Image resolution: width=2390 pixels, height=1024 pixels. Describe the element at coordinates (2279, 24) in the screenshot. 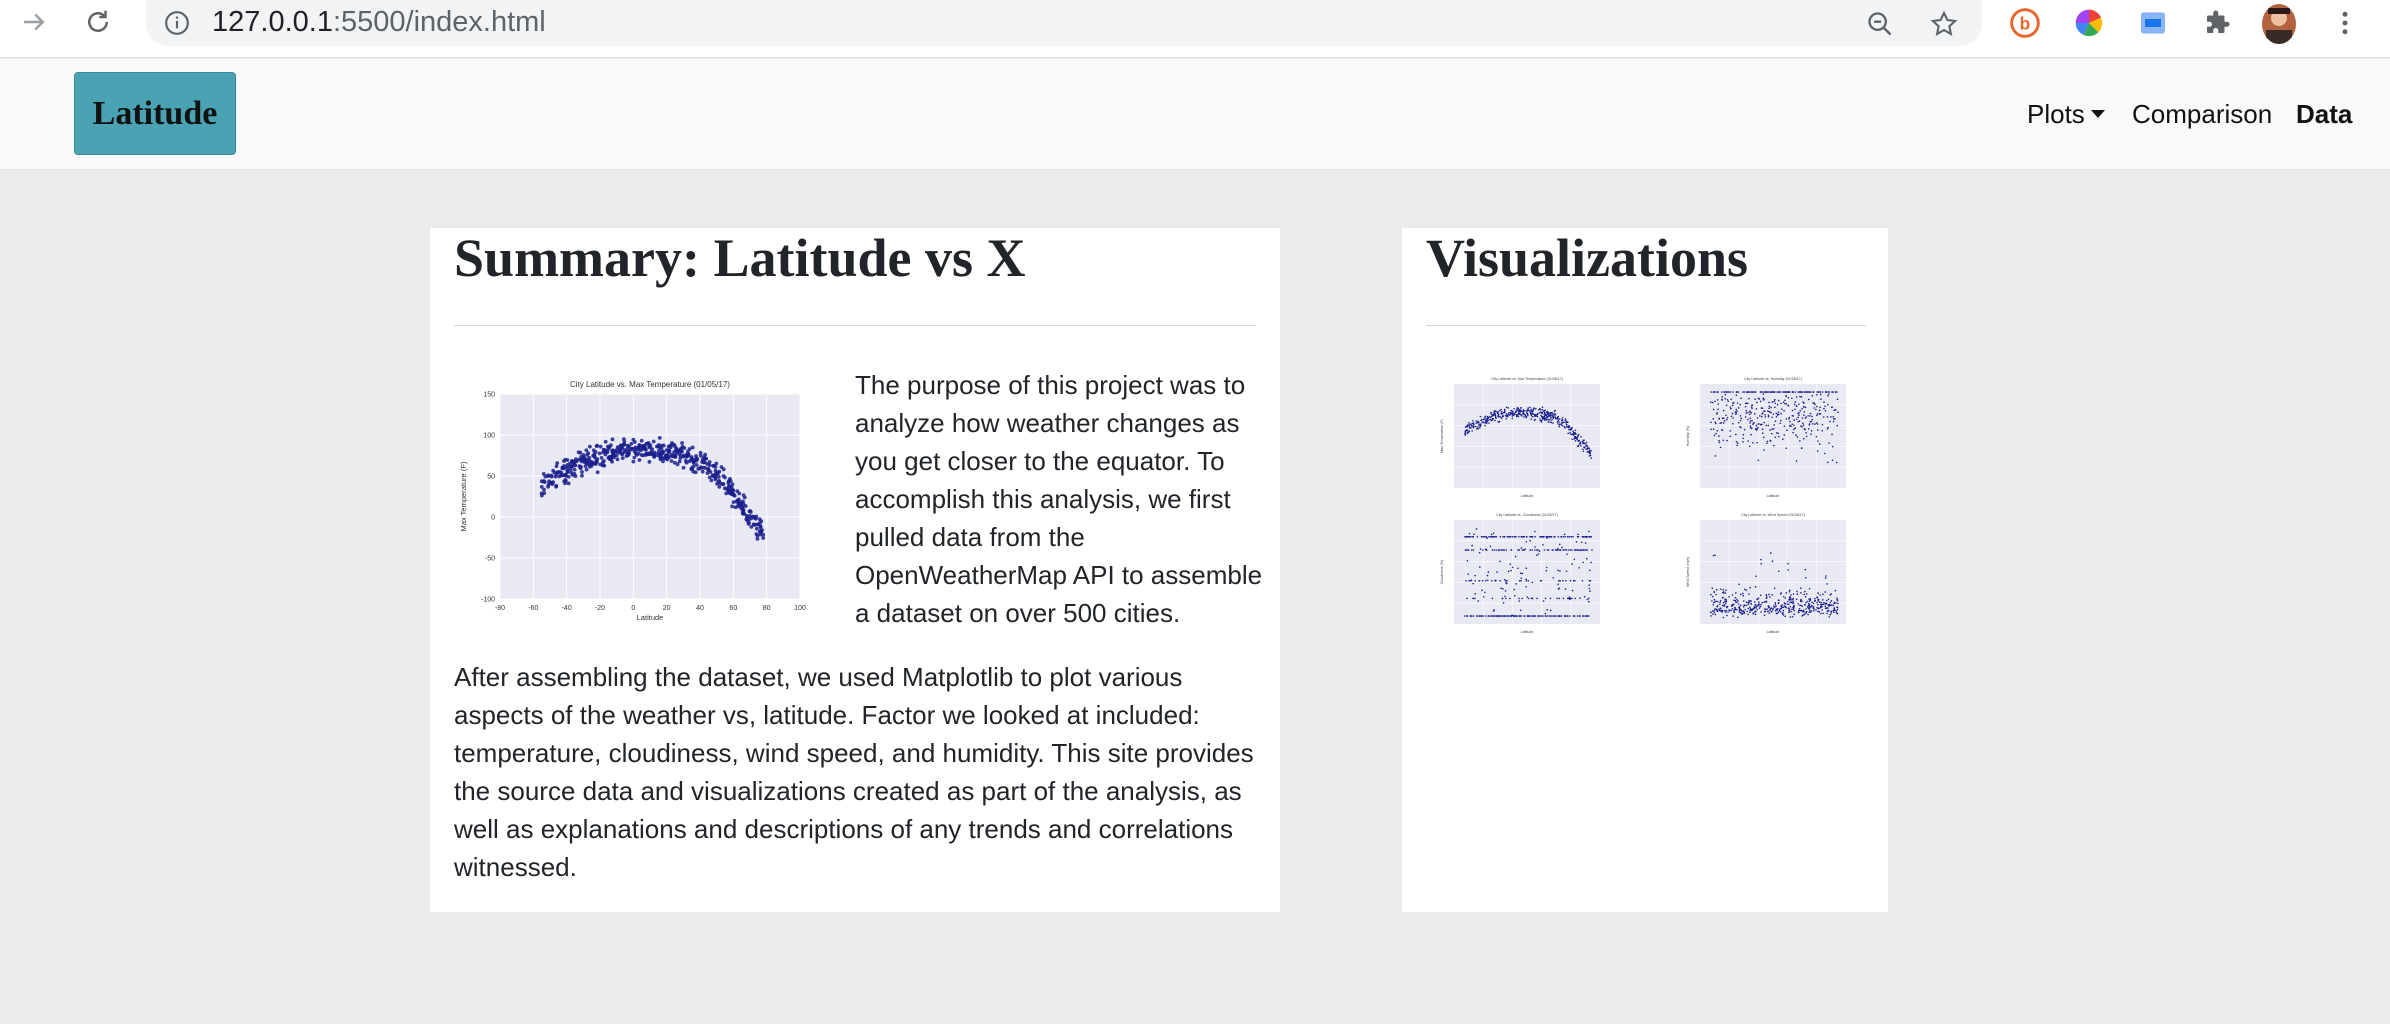

I see `profile-avatar` at that location.